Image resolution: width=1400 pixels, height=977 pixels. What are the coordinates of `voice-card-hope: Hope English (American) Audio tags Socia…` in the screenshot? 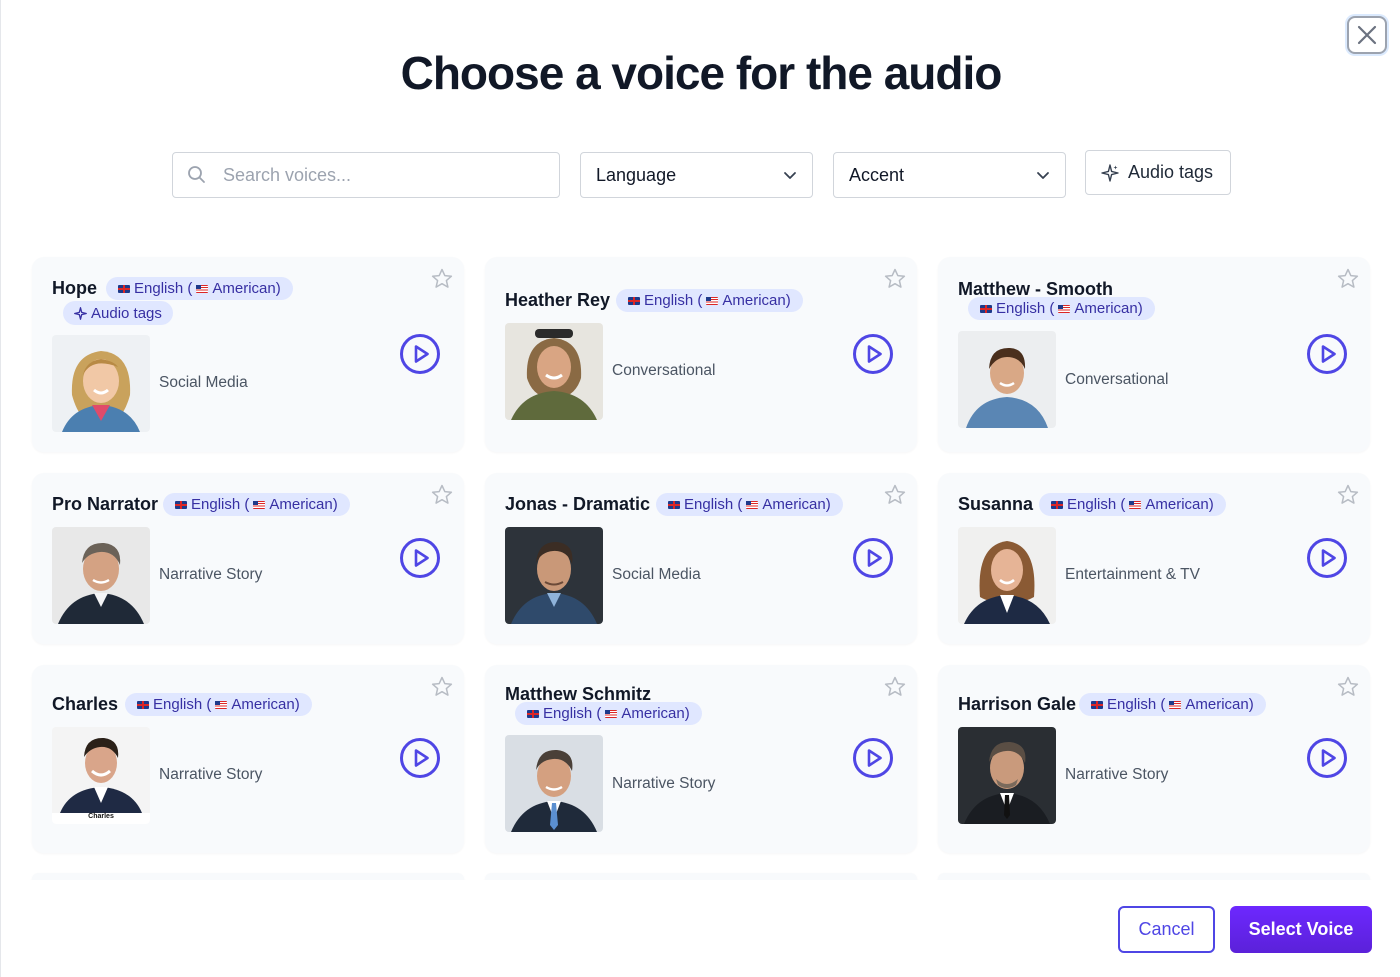 It's located at (248, 354).